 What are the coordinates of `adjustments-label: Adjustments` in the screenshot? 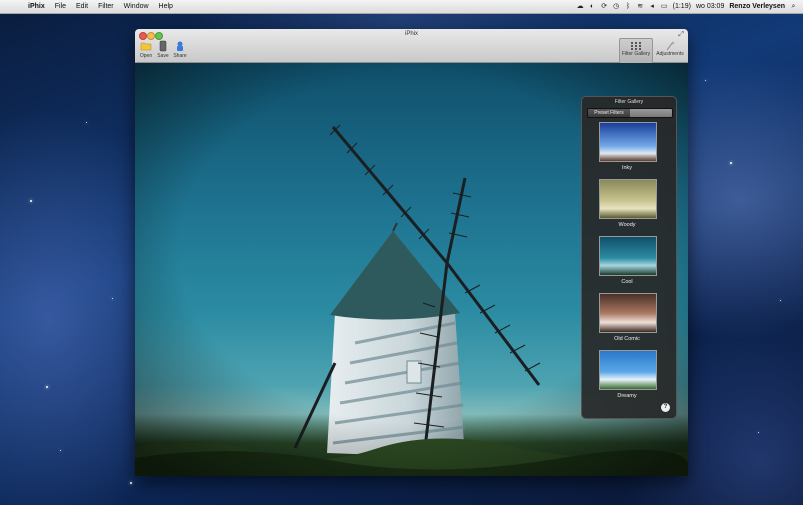 It's located at (670, 54).